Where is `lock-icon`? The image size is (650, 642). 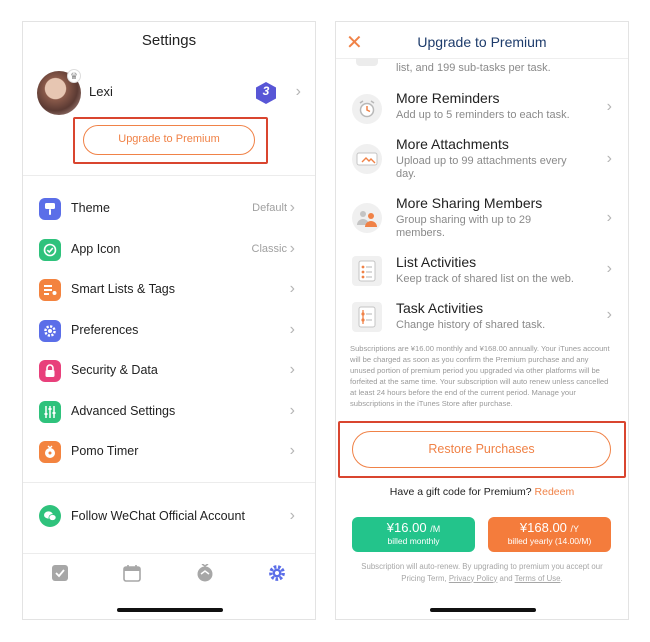
lock-icon is located at coordinates (50, 371).